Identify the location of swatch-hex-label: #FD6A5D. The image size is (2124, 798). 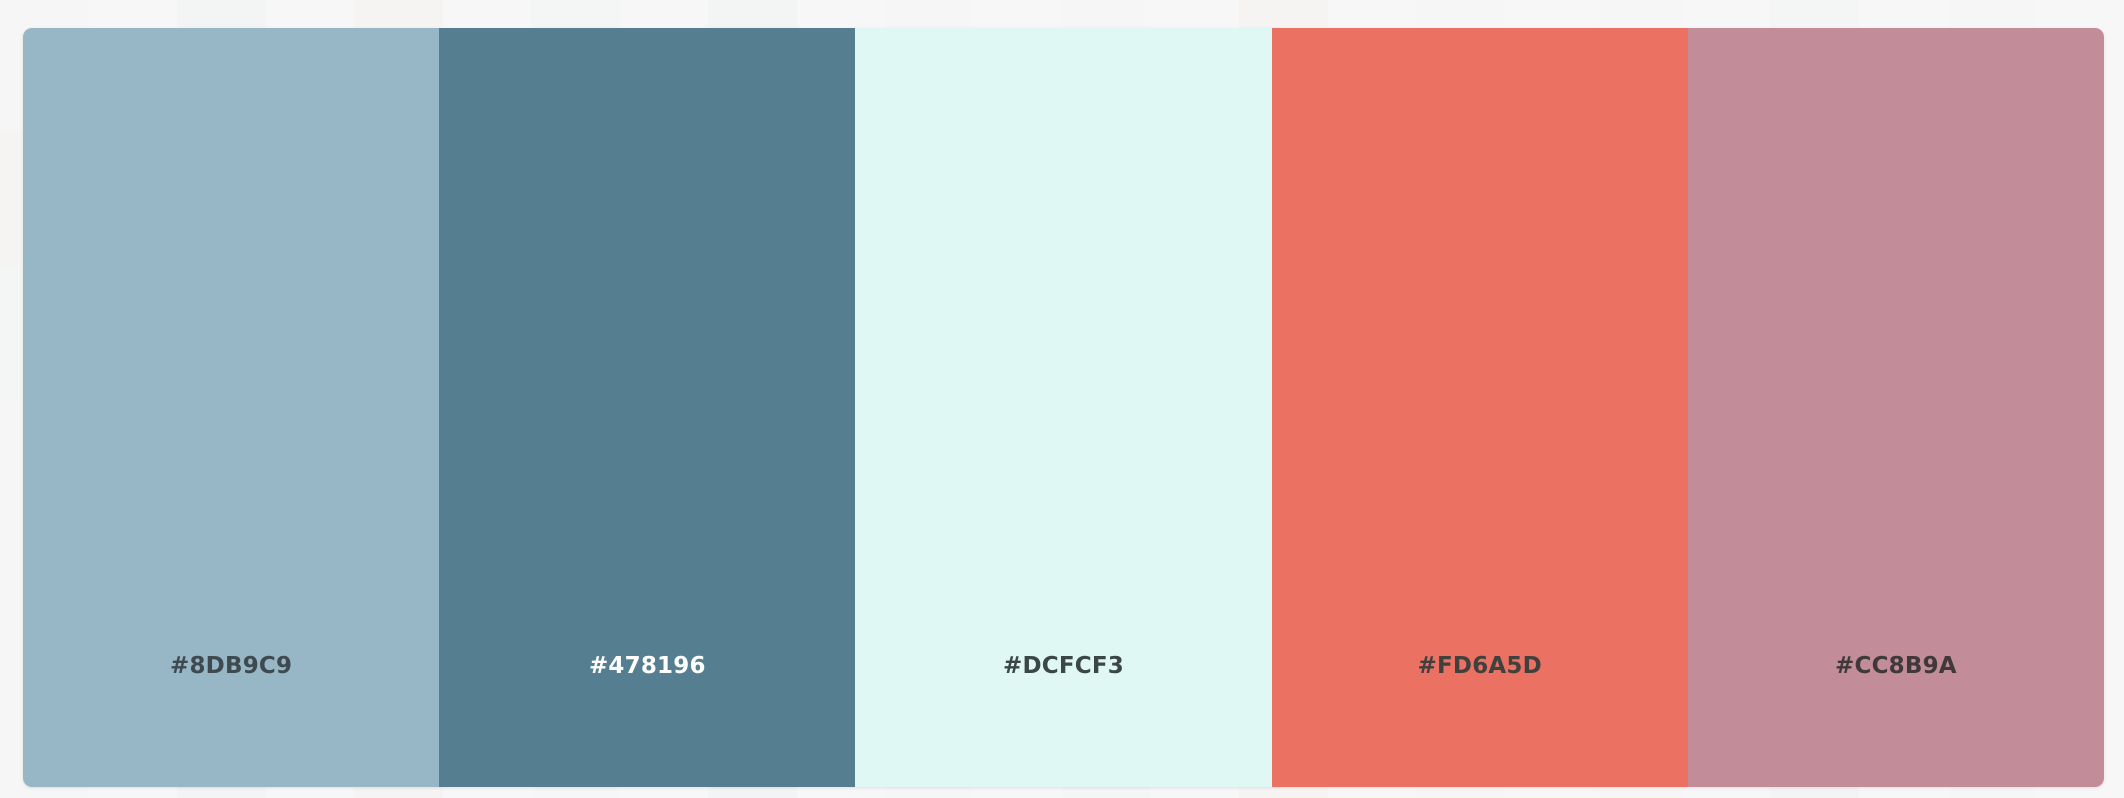
(1480, 666).